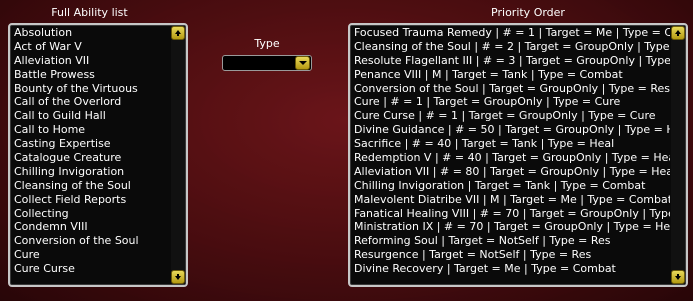 The height and width of the screenshot is (301, 693). What do you see at coordinates (92, 269) in the screenshot?
I see `ability-list-item: Cure Curse` at bounding box center [92, 269].